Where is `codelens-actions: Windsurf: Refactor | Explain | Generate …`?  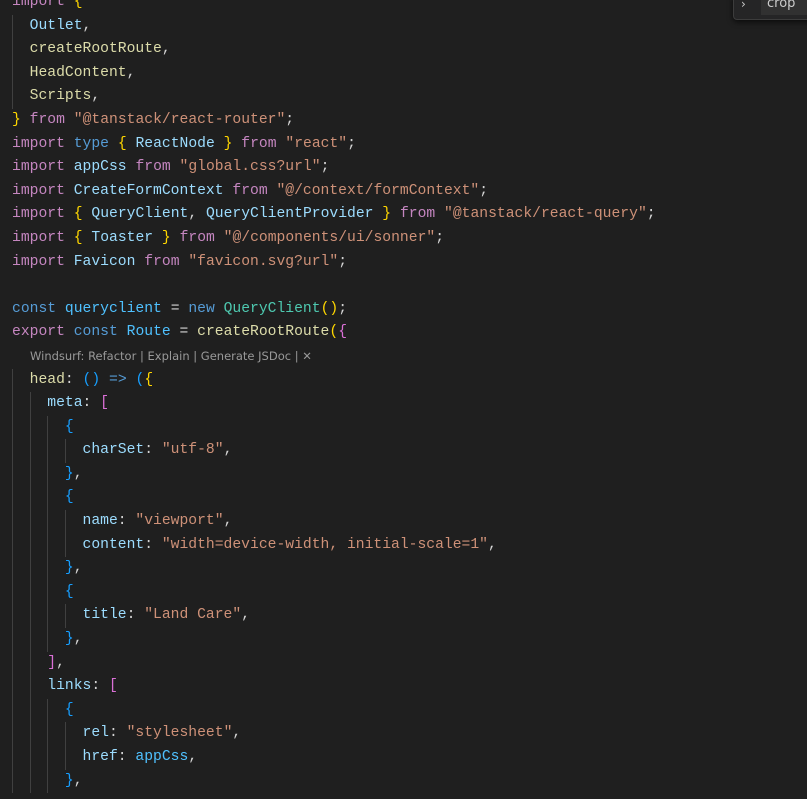
codelens-actions: Windsurf: Refactor | Explain | Generate … is located at coordinates (403, 357).